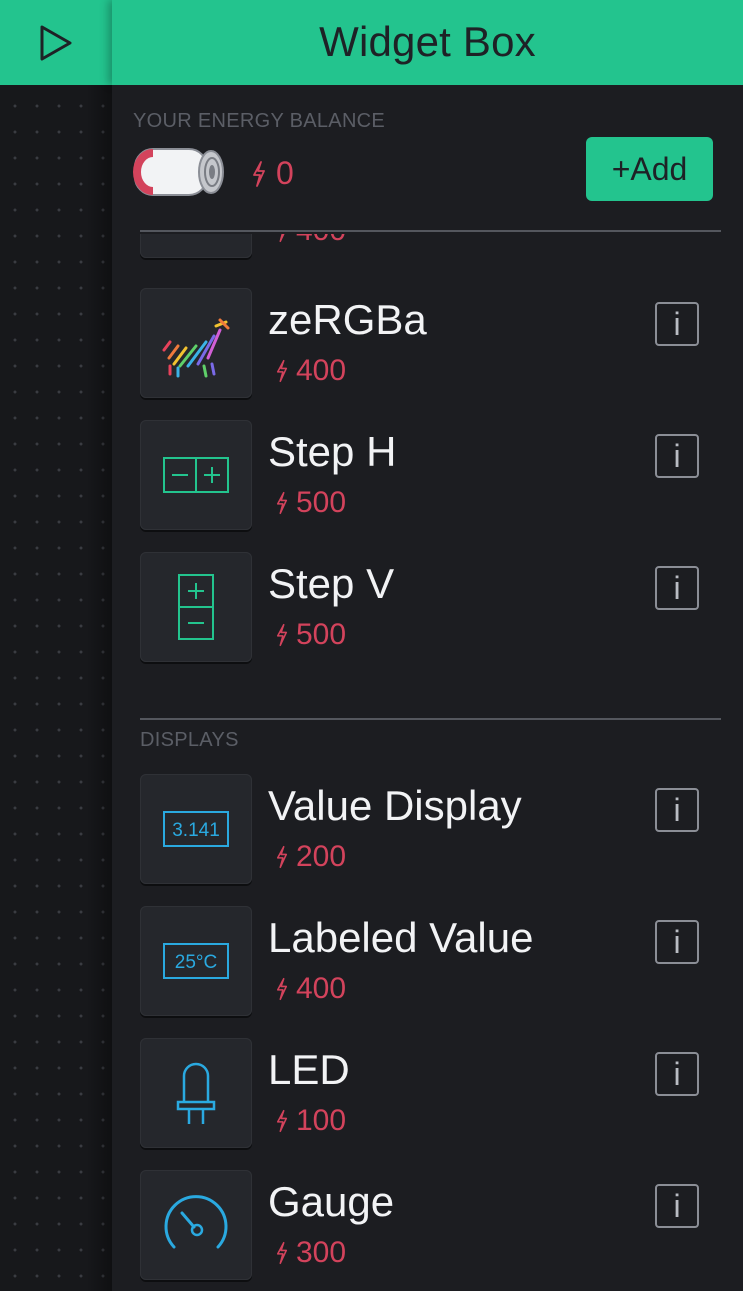 The image size is (743, 1291). What do you see at coordinates (427, 247) in the screenshot?
I see `widget-item: 400` at bounding box center [427, 247].